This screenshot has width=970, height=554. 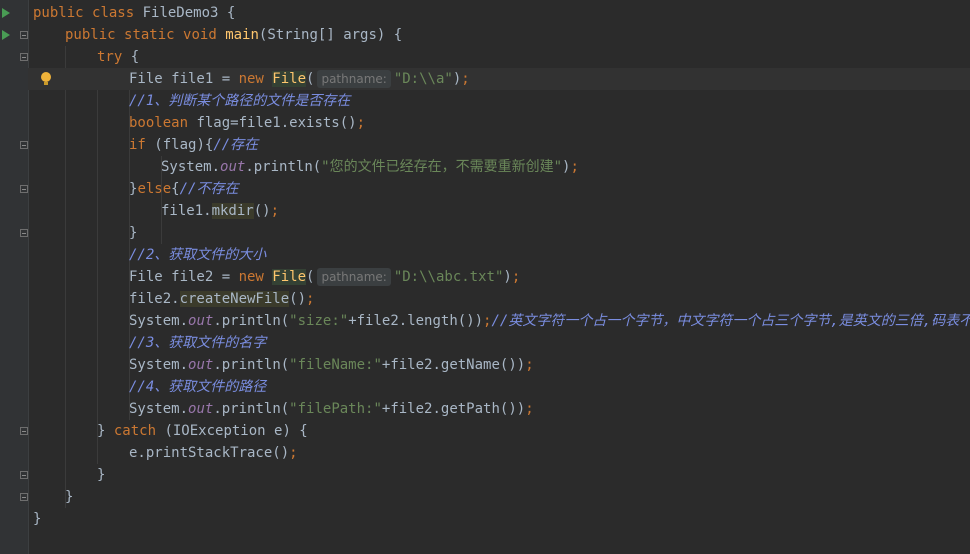 I want to click on code-token: "D:\\abc.txt", so click(x=448, y=277).